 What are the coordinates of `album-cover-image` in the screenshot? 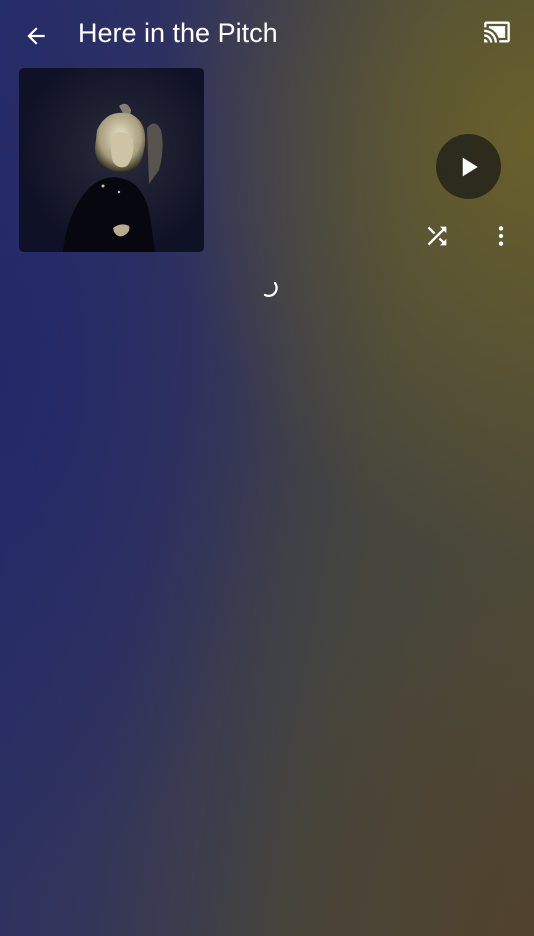 It's located at (111, 160).